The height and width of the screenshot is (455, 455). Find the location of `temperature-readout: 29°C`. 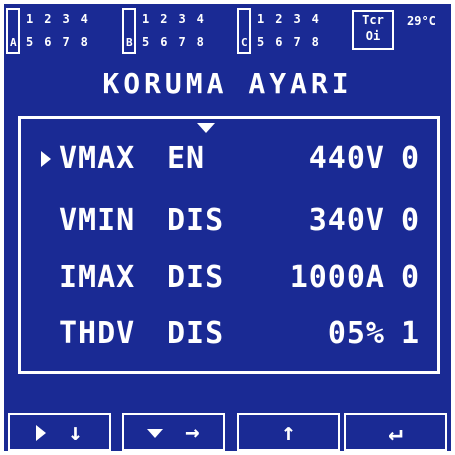

temperature-readout: 29°C is located at coordinates (421, 21).